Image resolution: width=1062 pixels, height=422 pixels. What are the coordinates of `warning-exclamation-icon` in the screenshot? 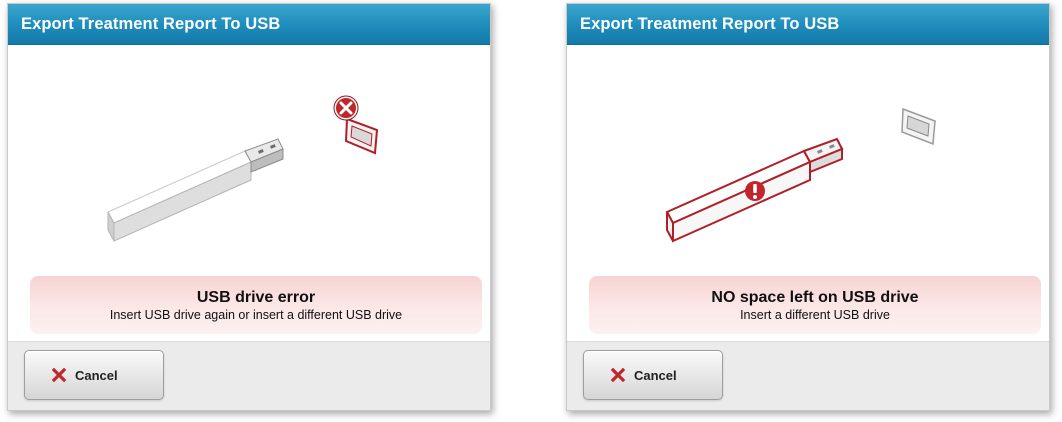 It's located at (755, 191).